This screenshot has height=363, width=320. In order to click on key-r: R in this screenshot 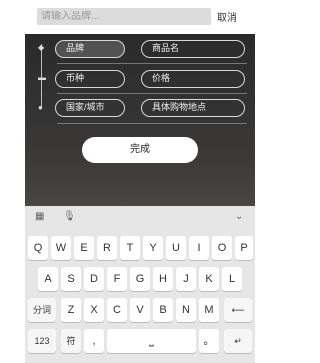, I will do `click(107, 248)`.